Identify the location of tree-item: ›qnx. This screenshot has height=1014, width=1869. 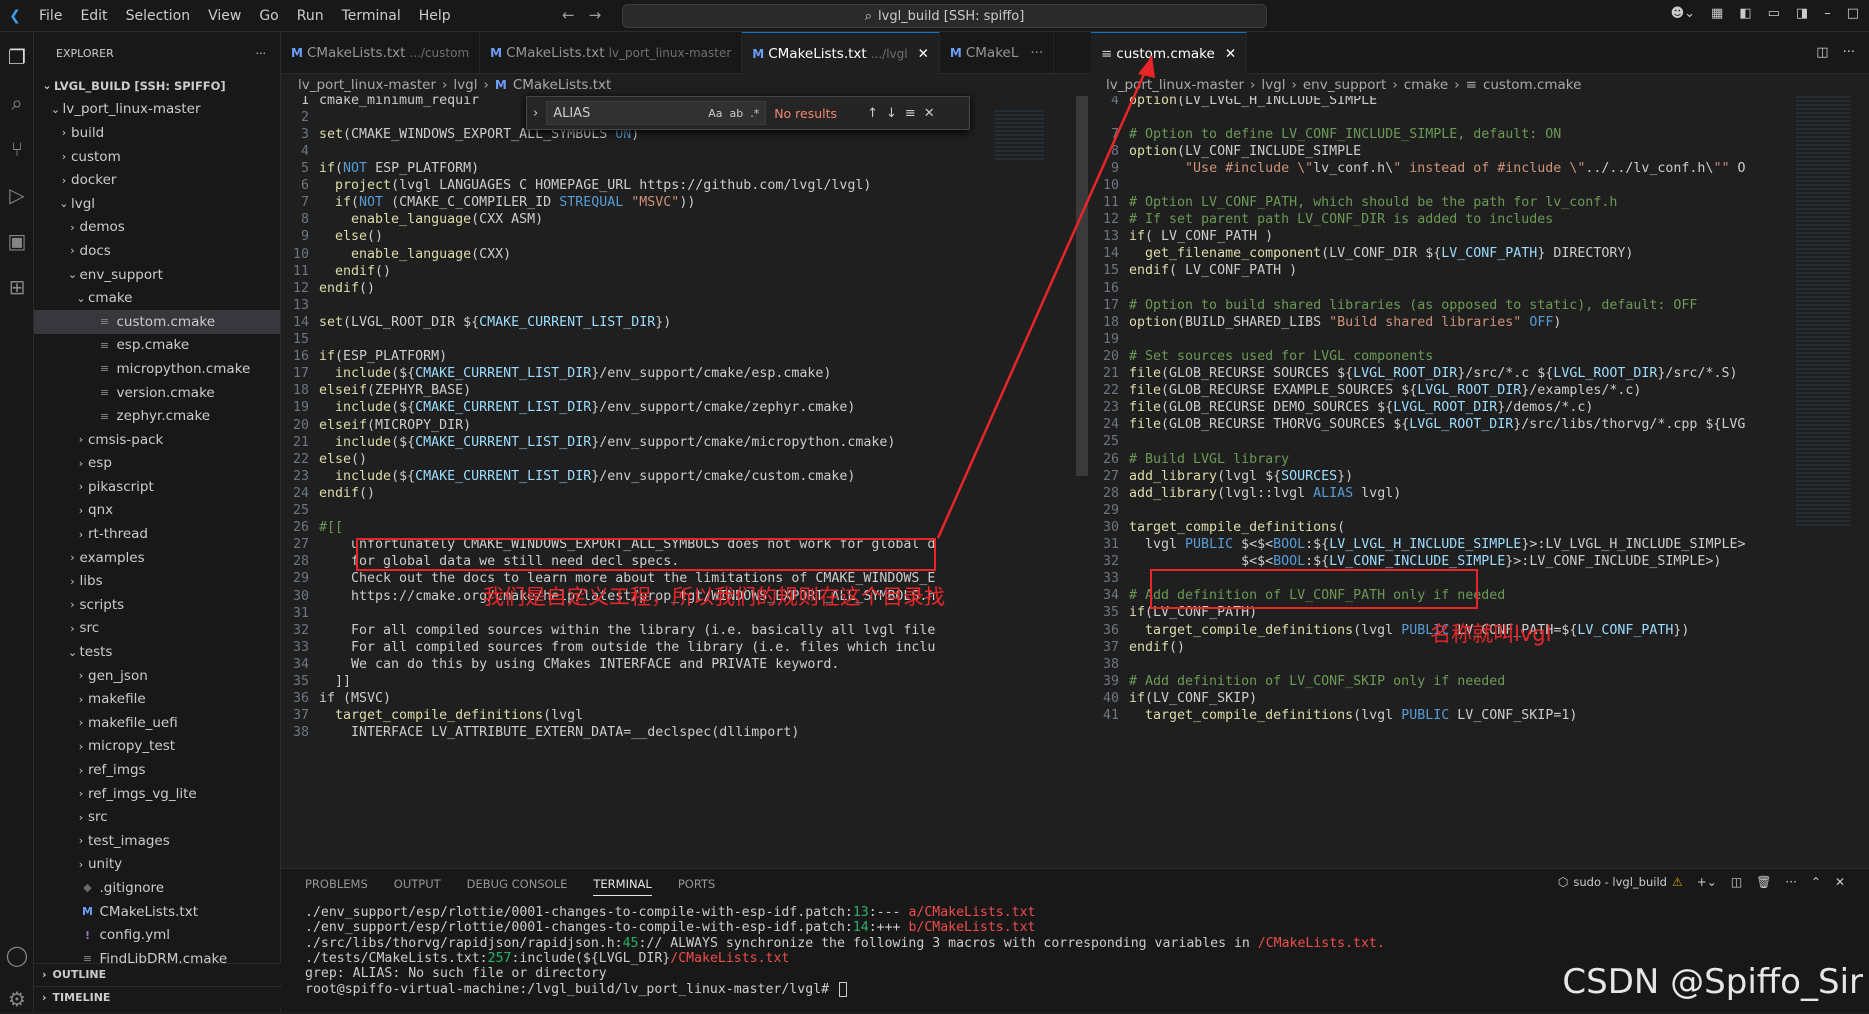
(157, 511).